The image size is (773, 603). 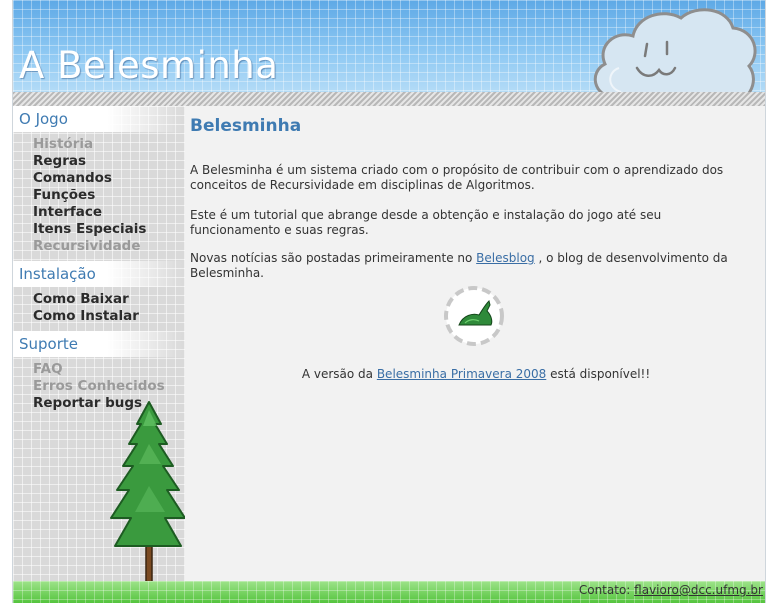 I want to click on page-title: Belesminha, so click(x=246, y=126).